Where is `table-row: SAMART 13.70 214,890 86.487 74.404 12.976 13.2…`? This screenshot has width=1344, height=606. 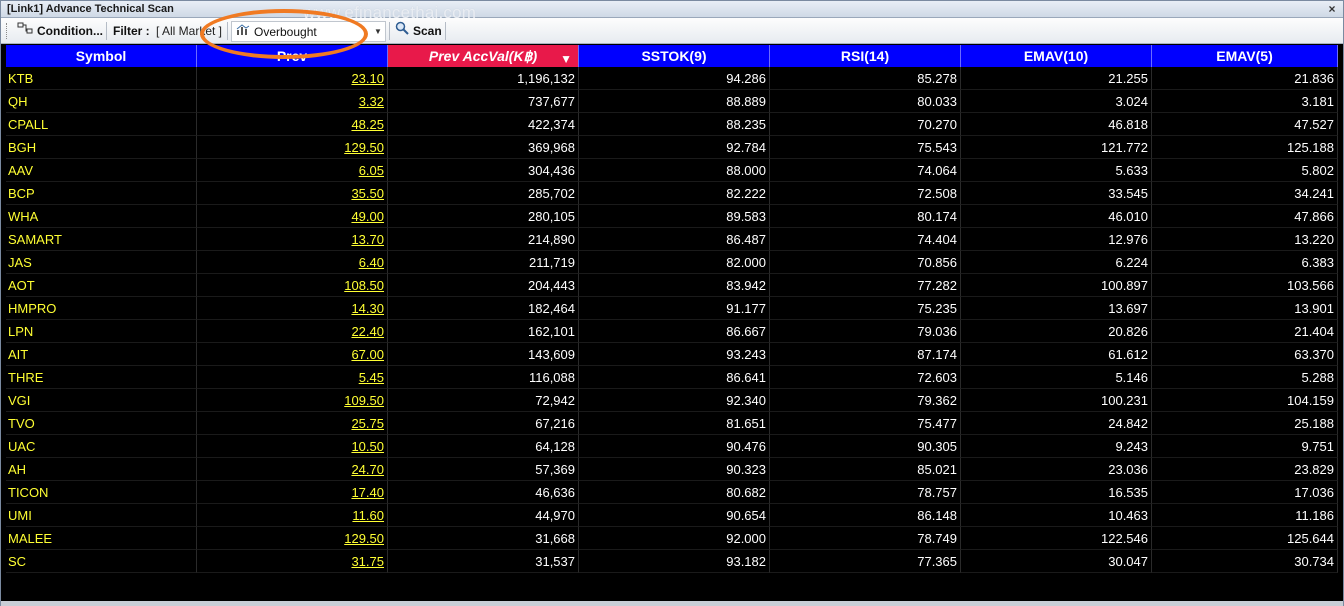
table-row: SAMART 13.70 214,890 86.487 74.404 12.976 13.2… is located at coordinates (672, 239).